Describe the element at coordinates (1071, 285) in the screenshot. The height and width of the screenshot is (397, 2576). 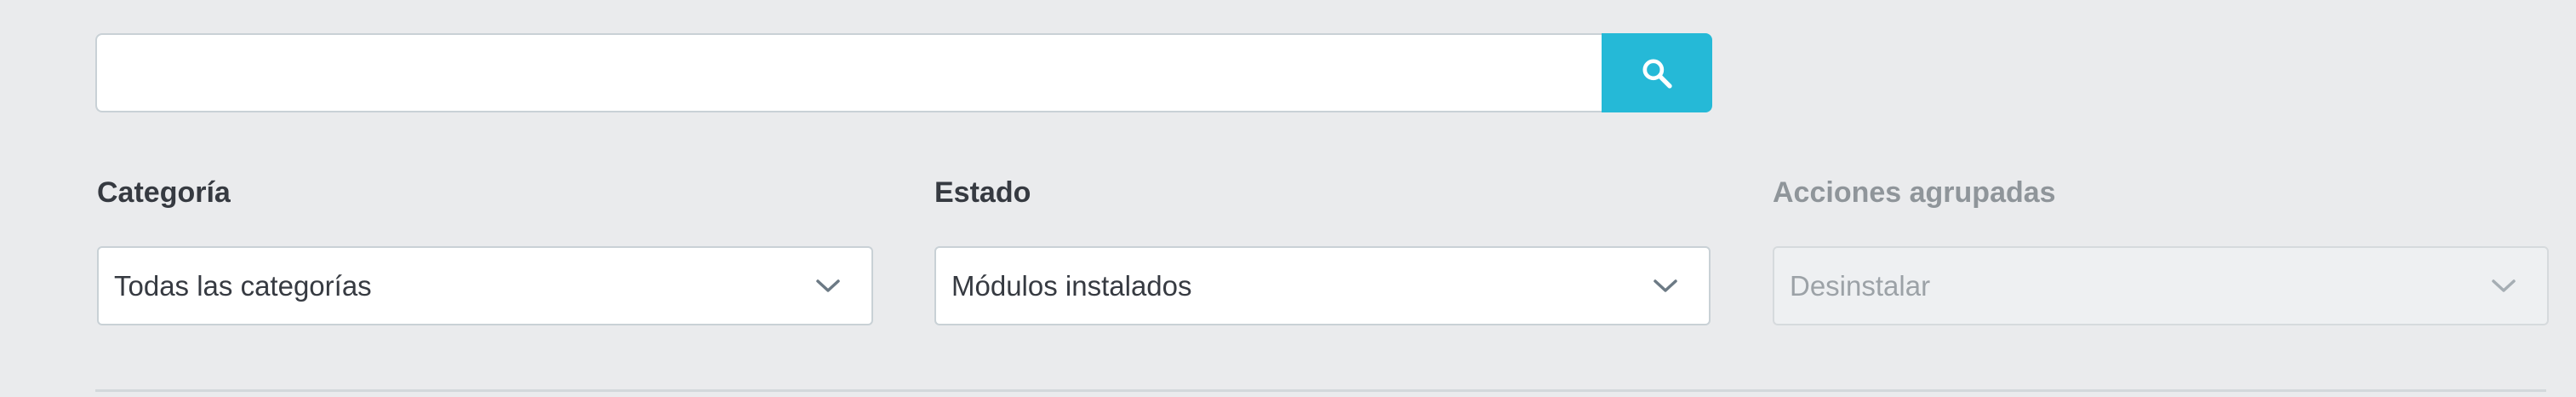
I see `status-selected-value: Módulos instalados` at that location.